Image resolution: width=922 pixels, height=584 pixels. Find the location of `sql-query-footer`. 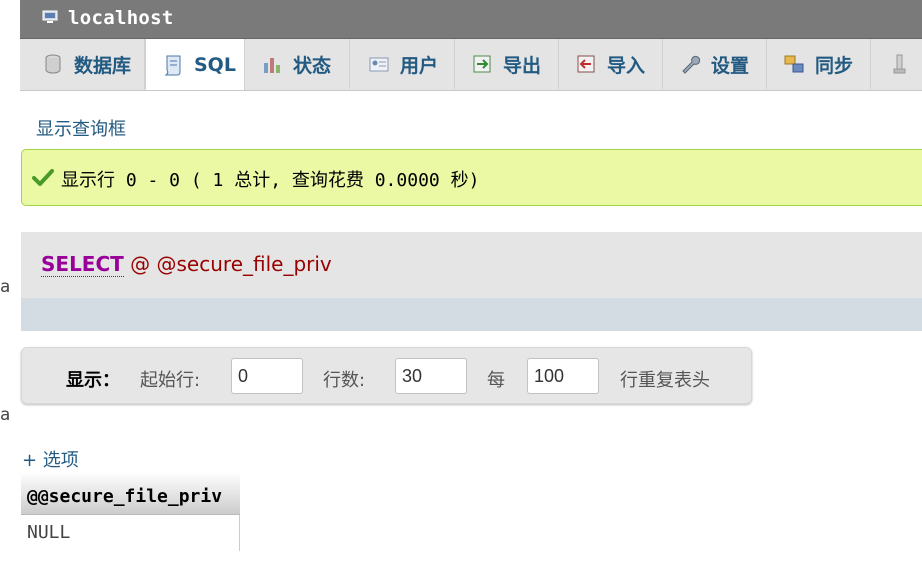

sql-query-footer is located at coordinates (471, 314).